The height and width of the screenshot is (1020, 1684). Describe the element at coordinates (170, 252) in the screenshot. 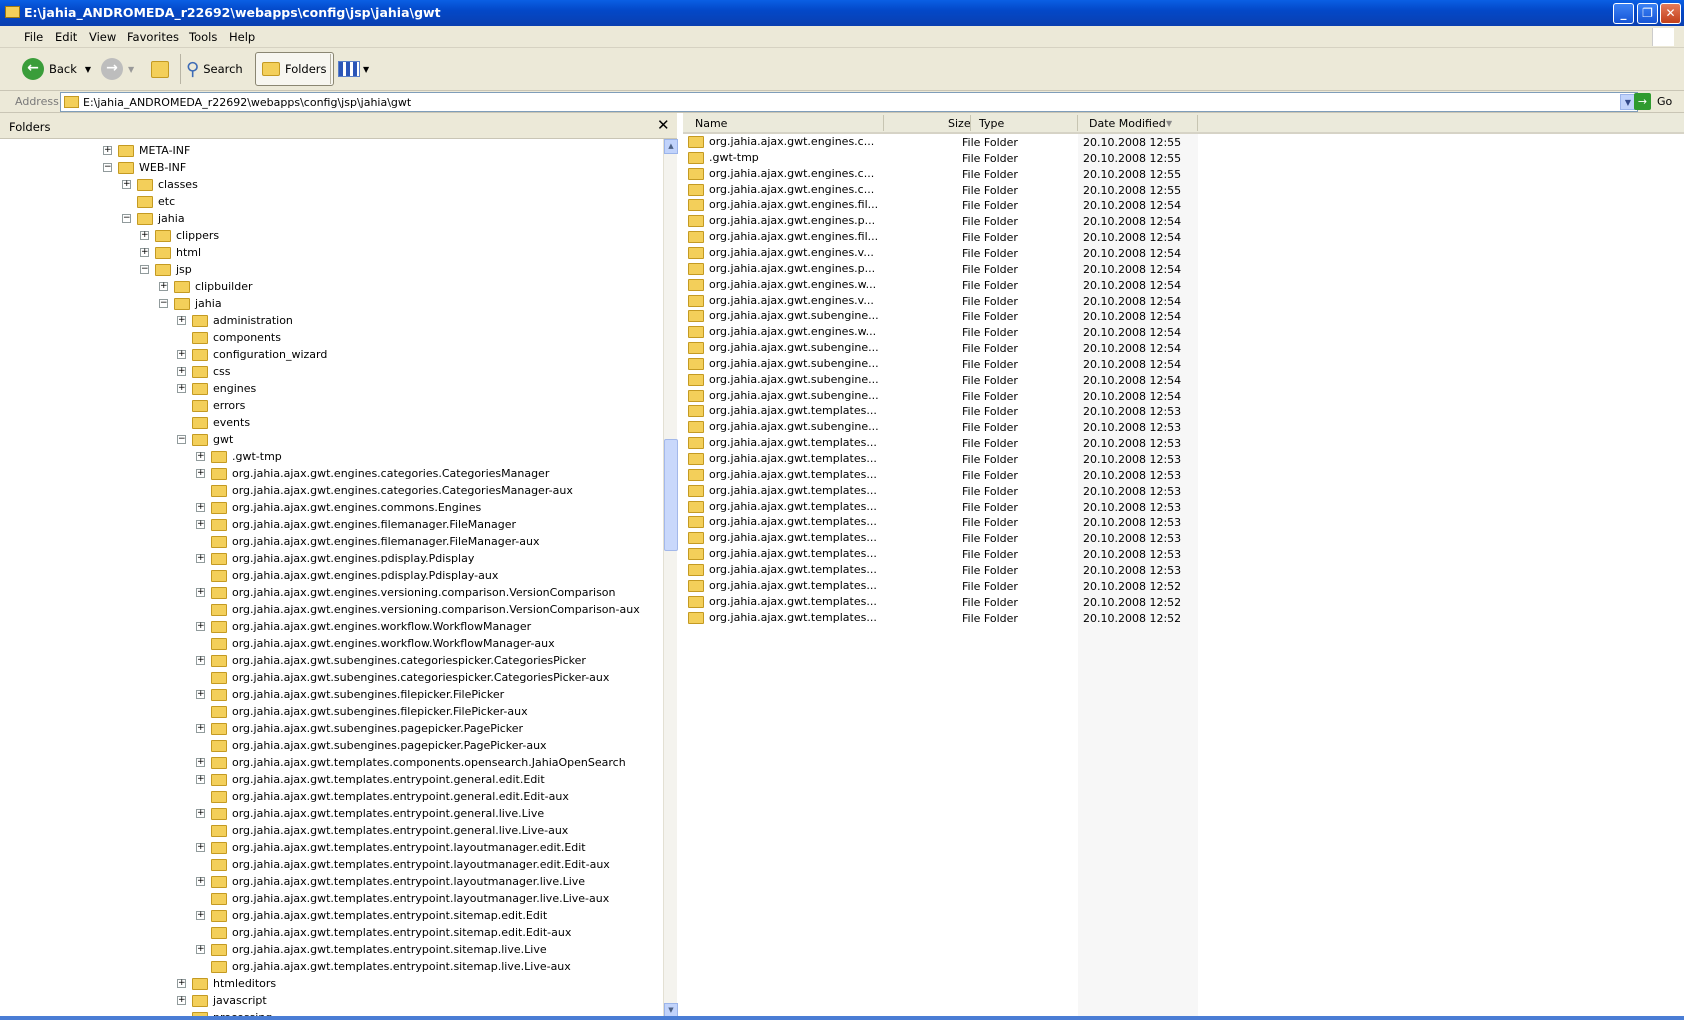

I see `tree-item: + html` at that location.